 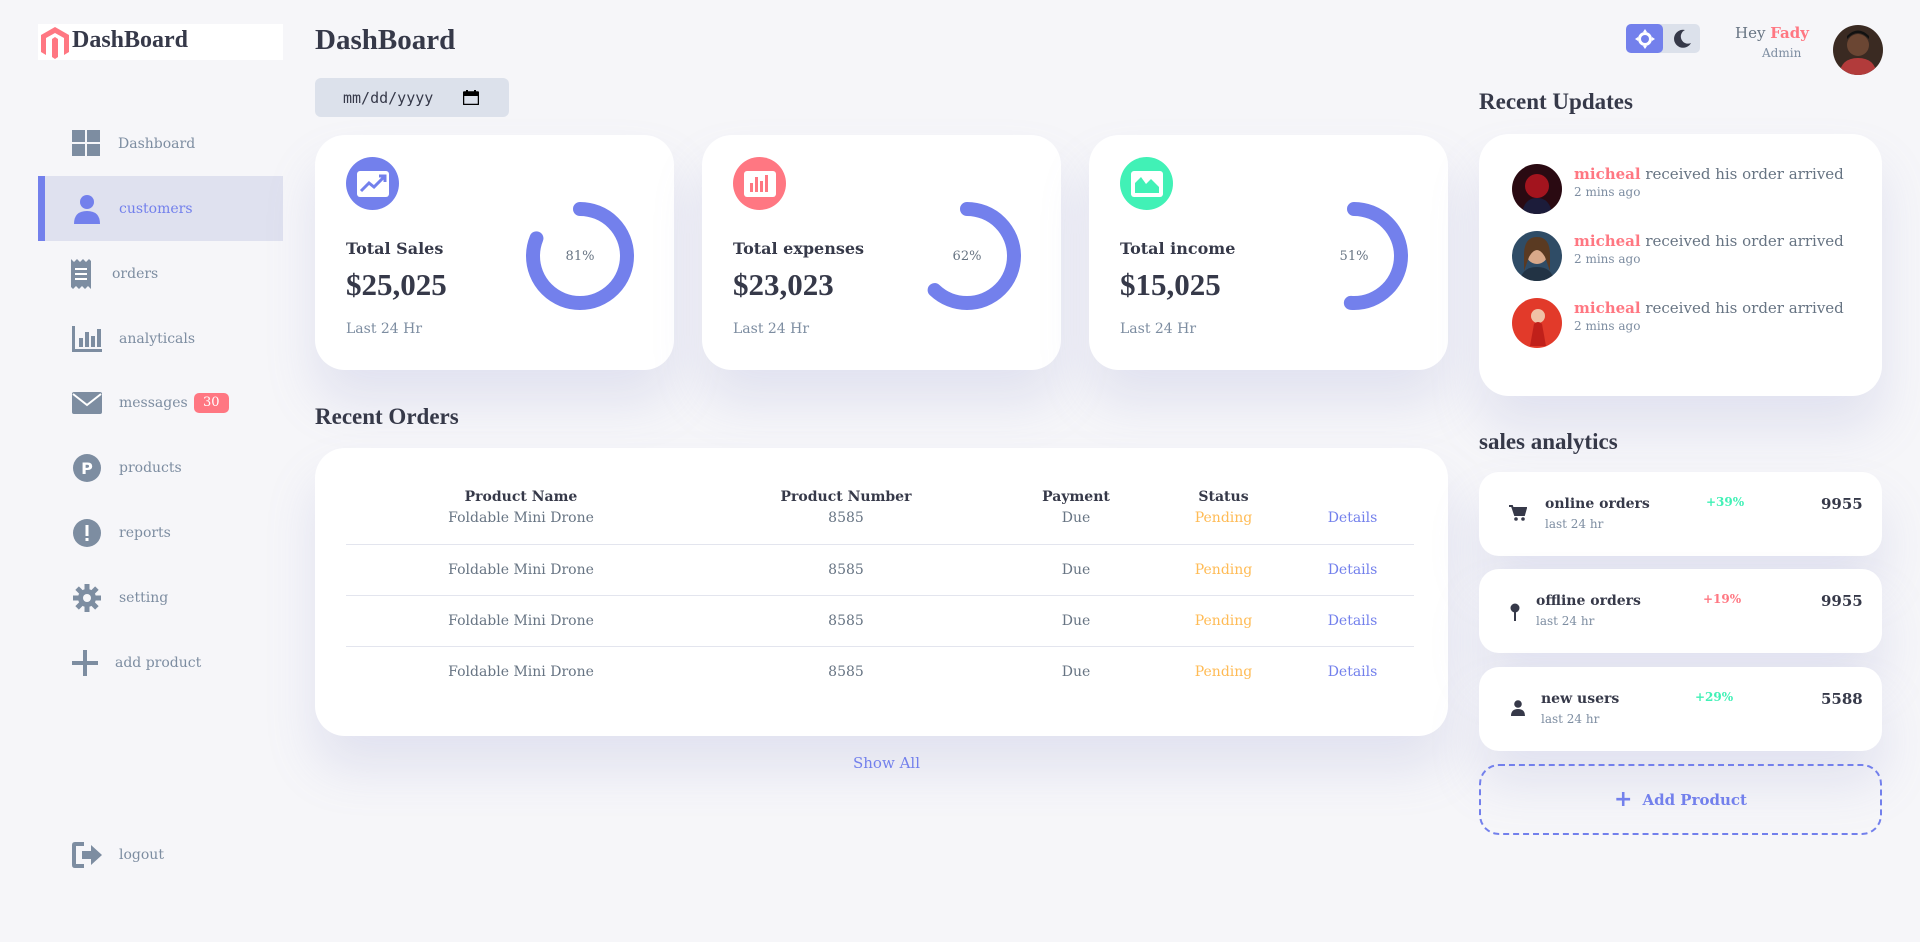 What do you see at coordinates (81, 273) in the screenshot?
I see `receipt-icon` at bounding box center [81, 273].